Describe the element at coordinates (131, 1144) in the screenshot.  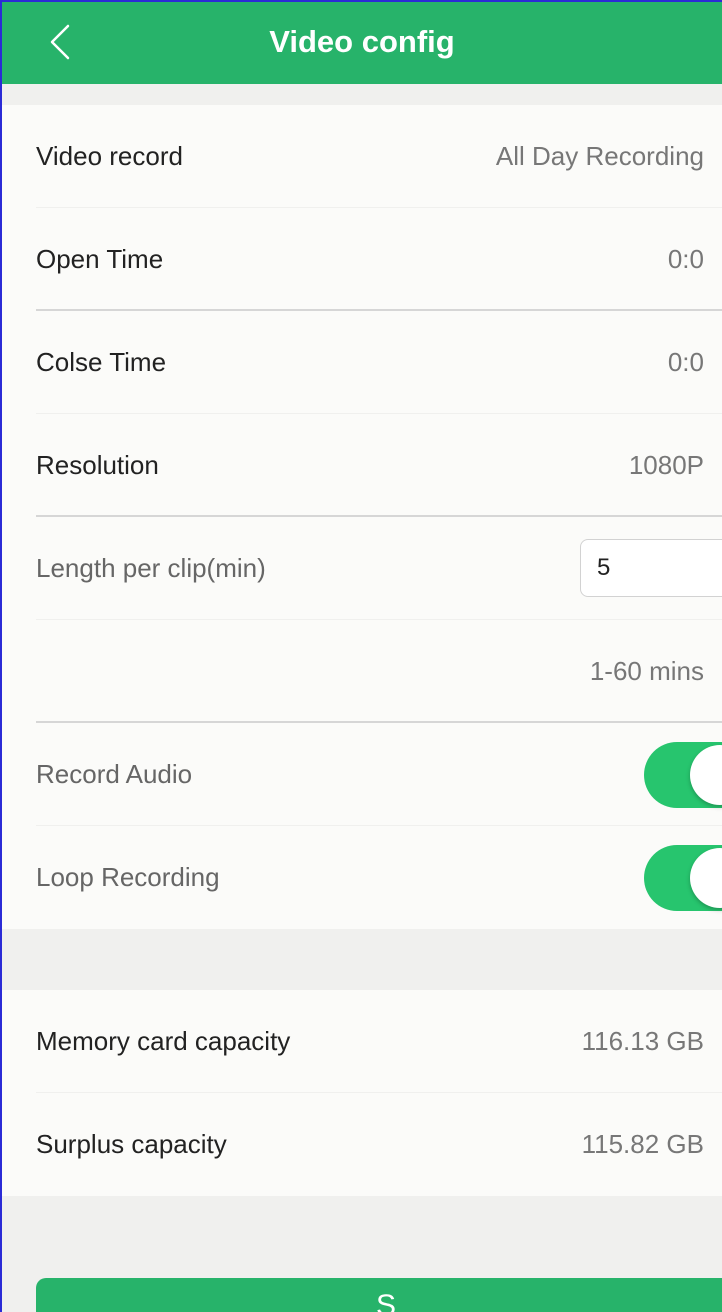
I see `surplus-capacity-label: Surplus capacity` at that location.